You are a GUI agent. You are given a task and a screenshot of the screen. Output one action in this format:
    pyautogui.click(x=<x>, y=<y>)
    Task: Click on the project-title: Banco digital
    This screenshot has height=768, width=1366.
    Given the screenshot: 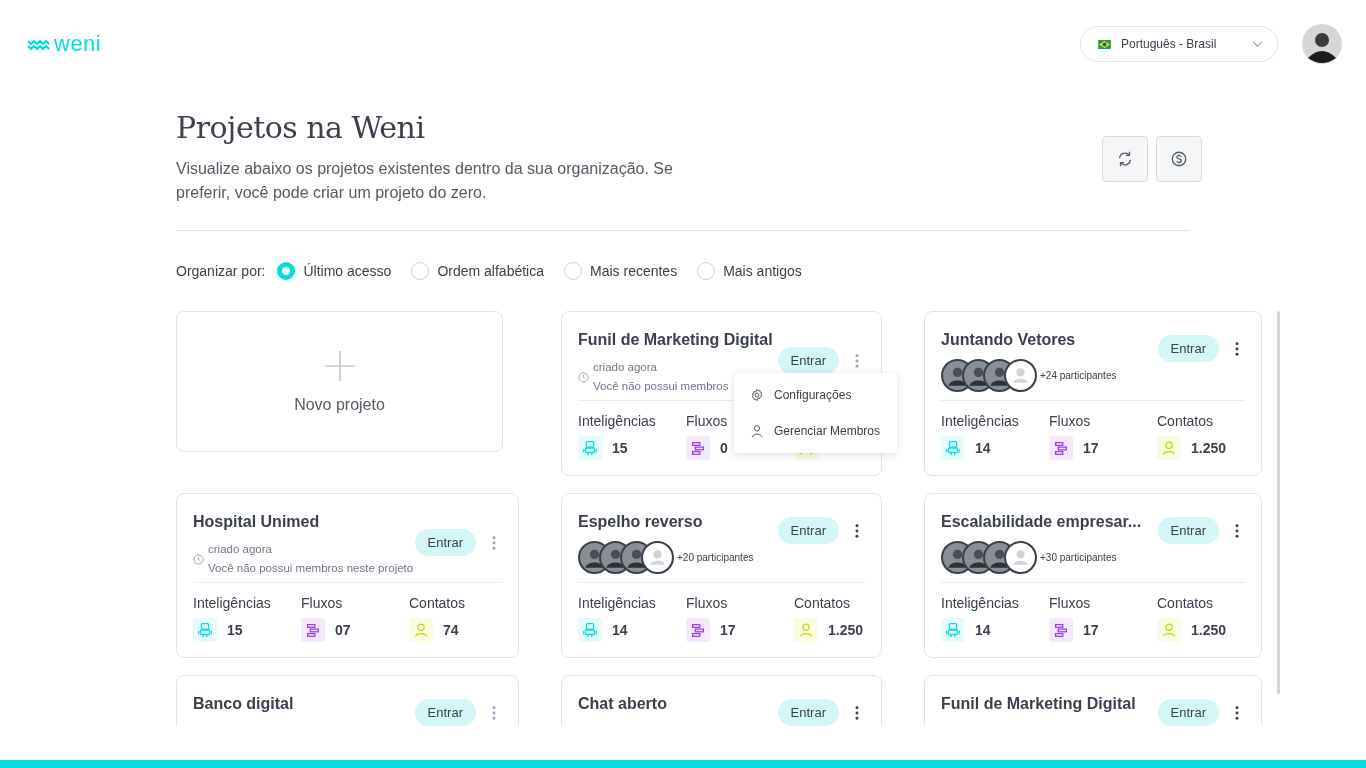 What is the action you would take?
    pyautogui.click(x=243, y=704)
    